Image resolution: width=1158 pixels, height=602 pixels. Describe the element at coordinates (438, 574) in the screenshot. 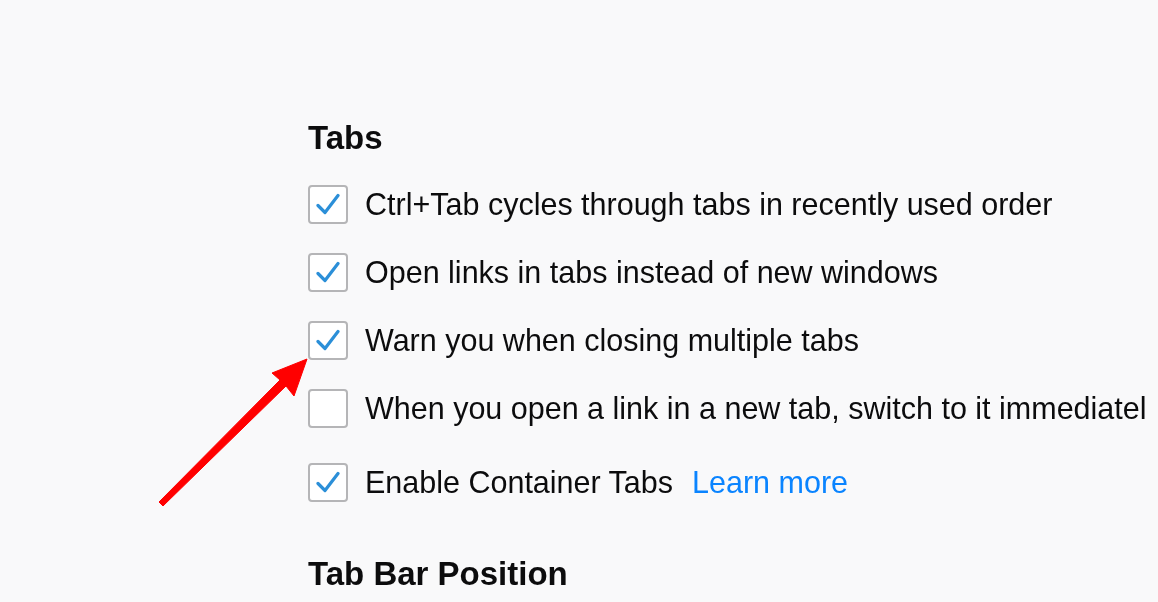

I see `section-heading: Tab Bar Position` at that location.